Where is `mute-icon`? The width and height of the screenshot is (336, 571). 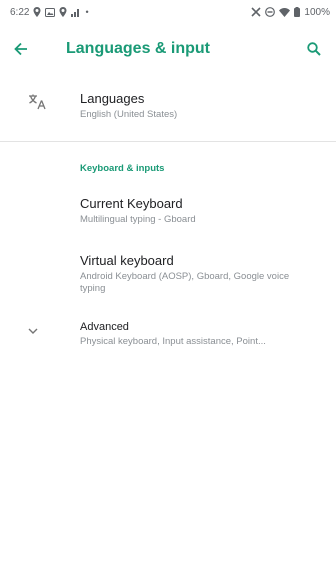 mute-icon is located at coordinates (256, 12).